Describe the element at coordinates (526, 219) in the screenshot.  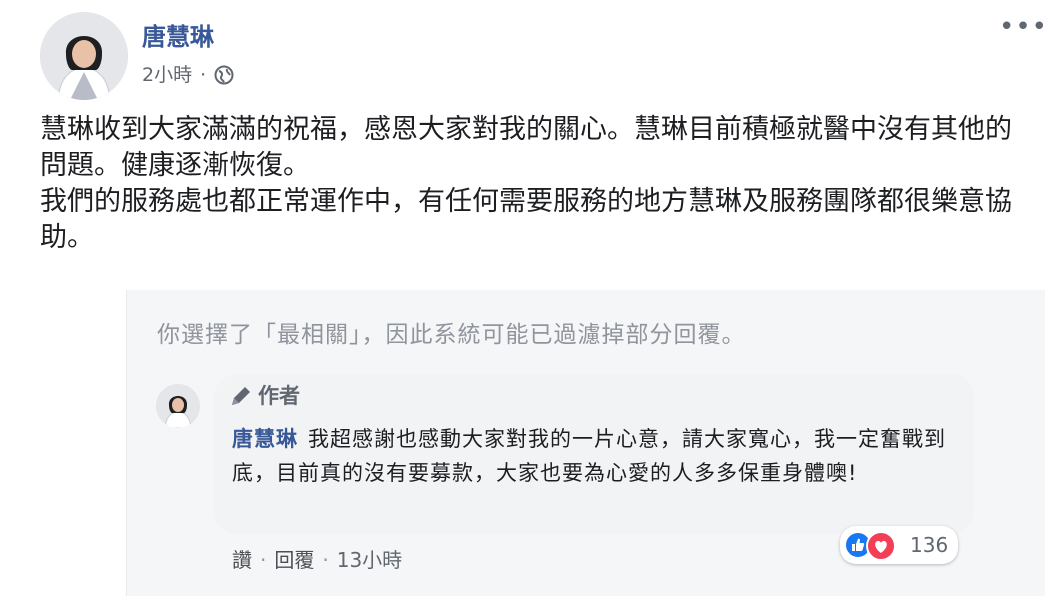
I see `post-paragraph-2: 我們的服務處也都正常運作中，有任何需要服務的地方慧琳及服務團隊都很樂意協助。` at that location.